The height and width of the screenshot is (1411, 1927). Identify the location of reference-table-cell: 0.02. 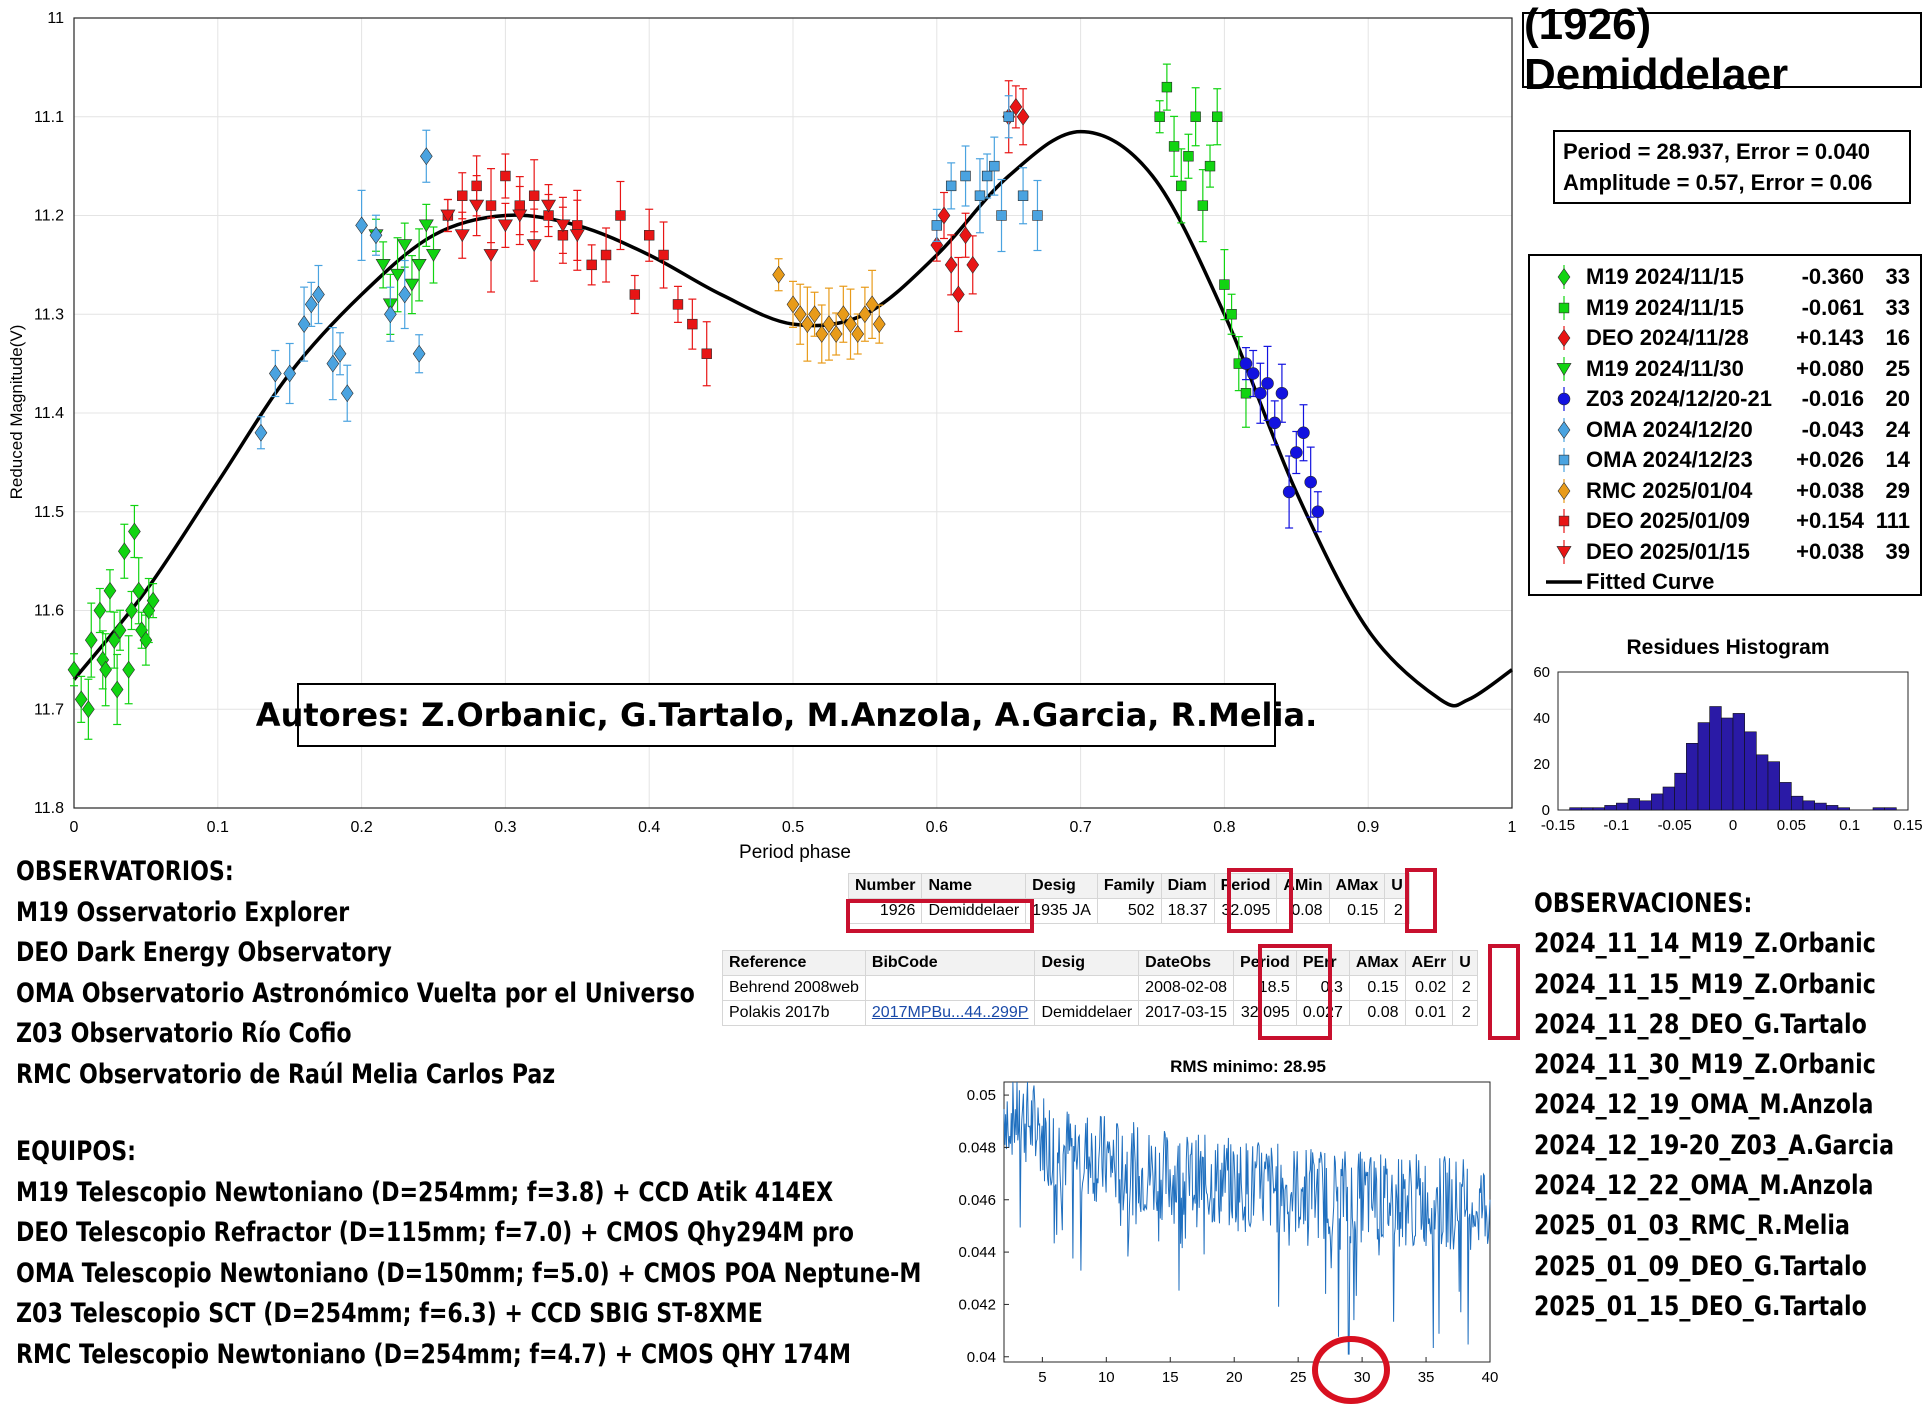
(1429, 988).